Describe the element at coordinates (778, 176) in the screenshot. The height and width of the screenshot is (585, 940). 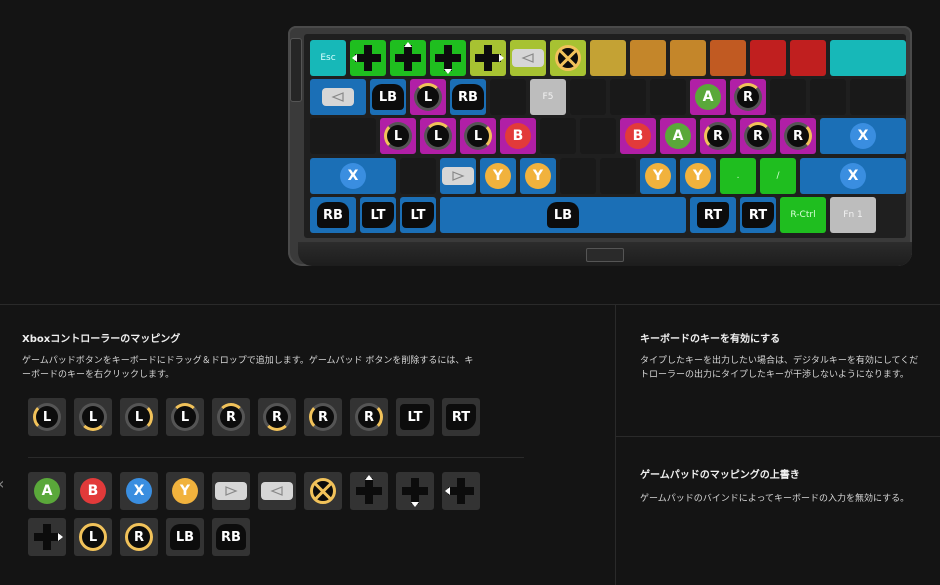
I see `keyboard-key: /` at that location.